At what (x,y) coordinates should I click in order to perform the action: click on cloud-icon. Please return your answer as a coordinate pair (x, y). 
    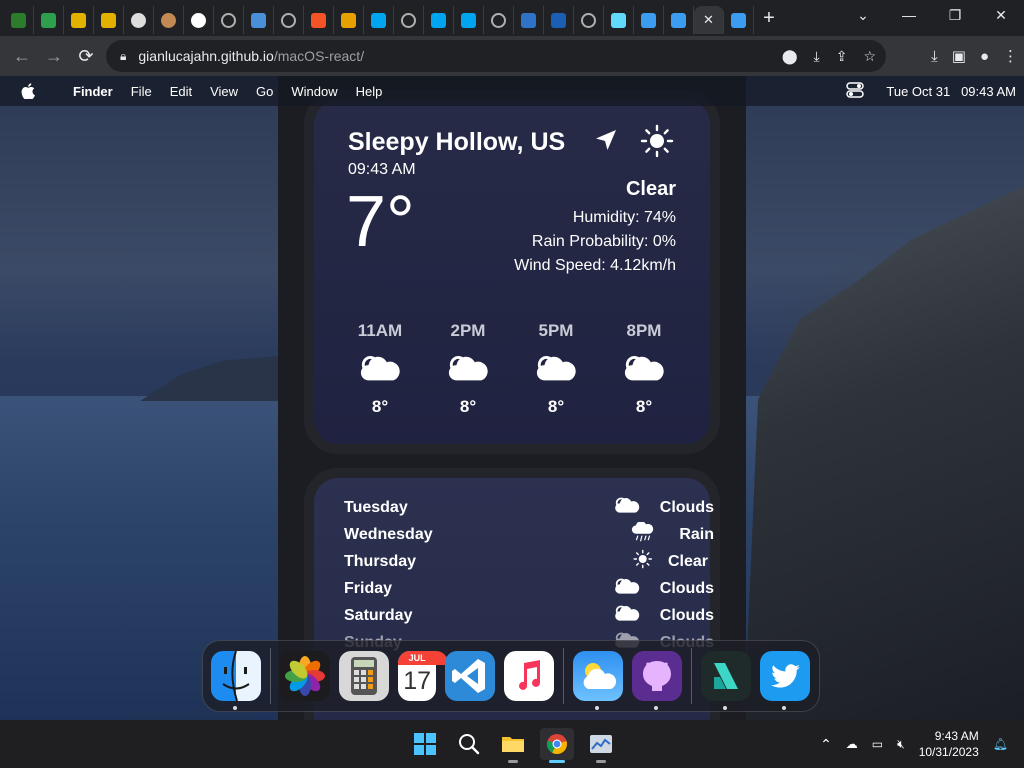
    Looking at the image, I should click on (468, 370).